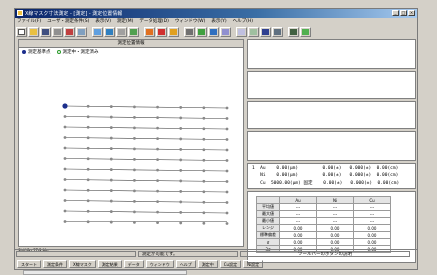  What do you see at coordinates (21, 32) in the screenshot?
I see `new-button` at bounding box center [21, 32].